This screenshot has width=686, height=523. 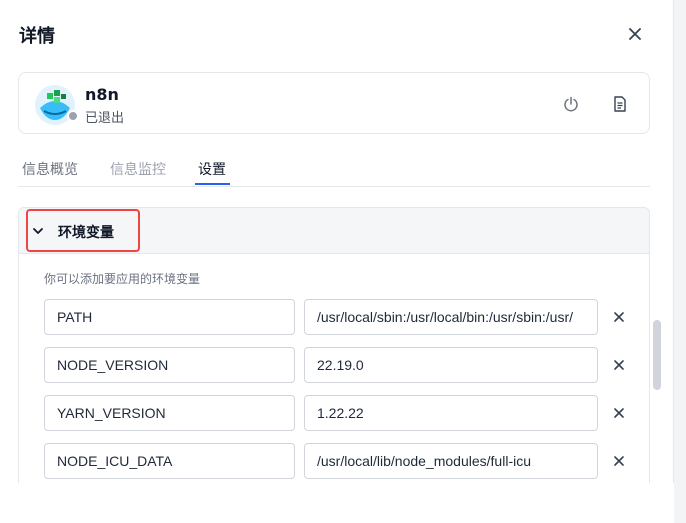 What do you see at coordinates (212, 169) in the screenshot?
I see `tab-settings: 设置` at bounding box center [212, 169].